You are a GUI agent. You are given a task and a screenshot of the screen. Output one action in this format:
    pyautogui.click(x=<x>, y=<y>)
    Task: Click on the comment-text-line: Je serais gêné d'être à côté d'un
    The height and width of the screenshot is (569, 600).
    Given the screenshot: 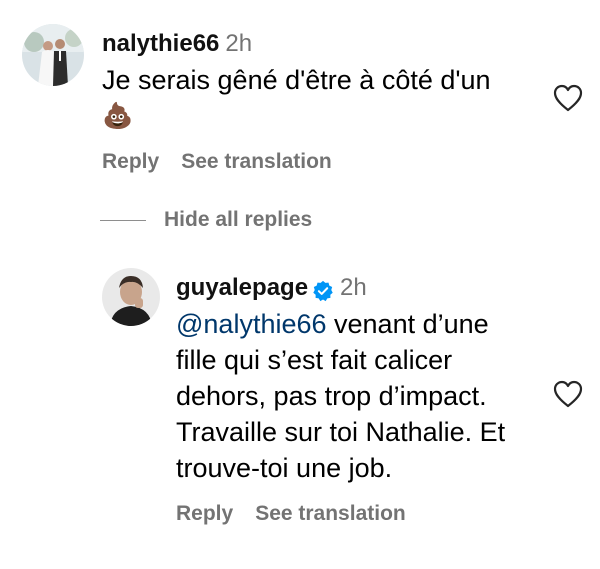 What is the action you would take?
    pyautogui.click(x=296, y=80)
    